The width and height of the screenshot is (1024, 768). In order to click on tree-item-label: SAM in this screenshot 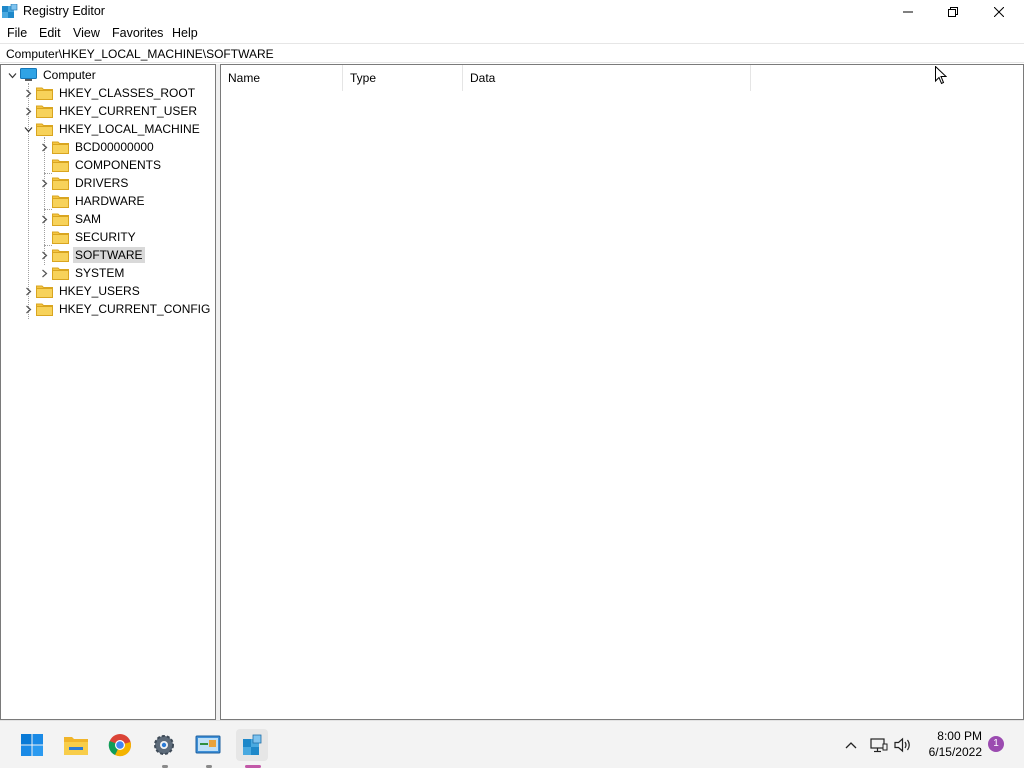, I will do `click(88, 219)`.